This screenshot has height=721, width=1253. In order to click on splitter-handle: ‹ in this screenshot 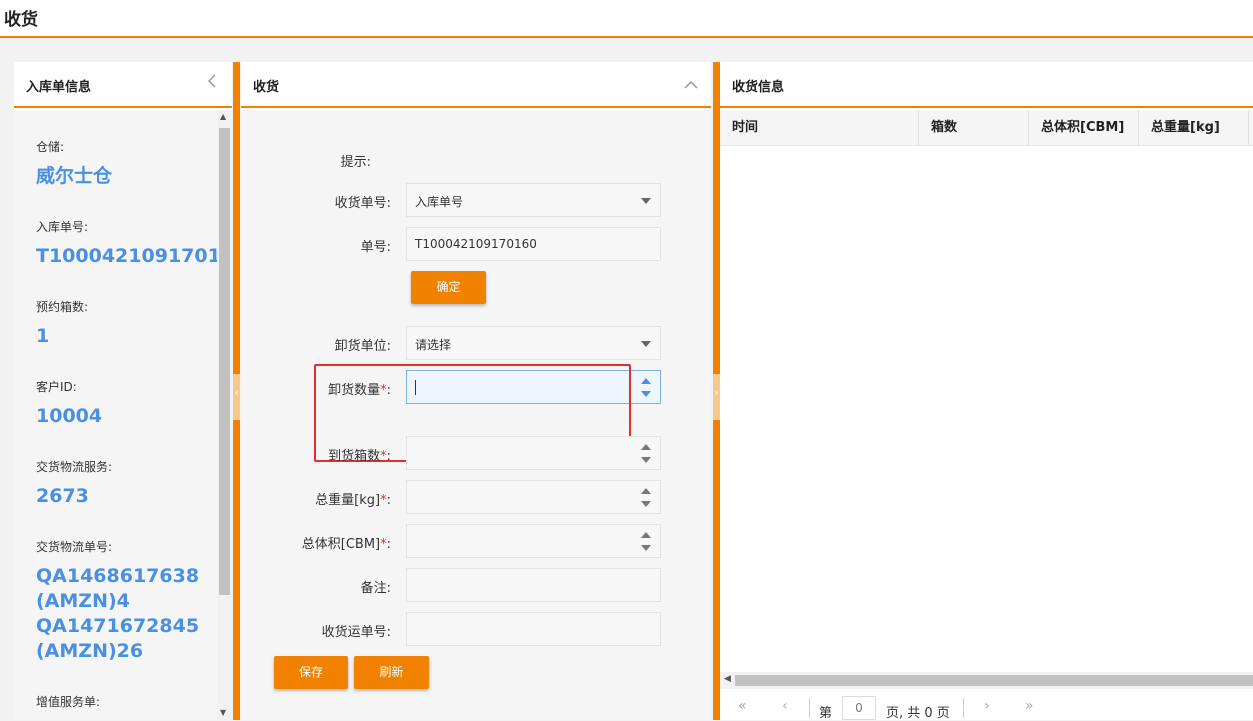, I will do `click(236, 397)`.